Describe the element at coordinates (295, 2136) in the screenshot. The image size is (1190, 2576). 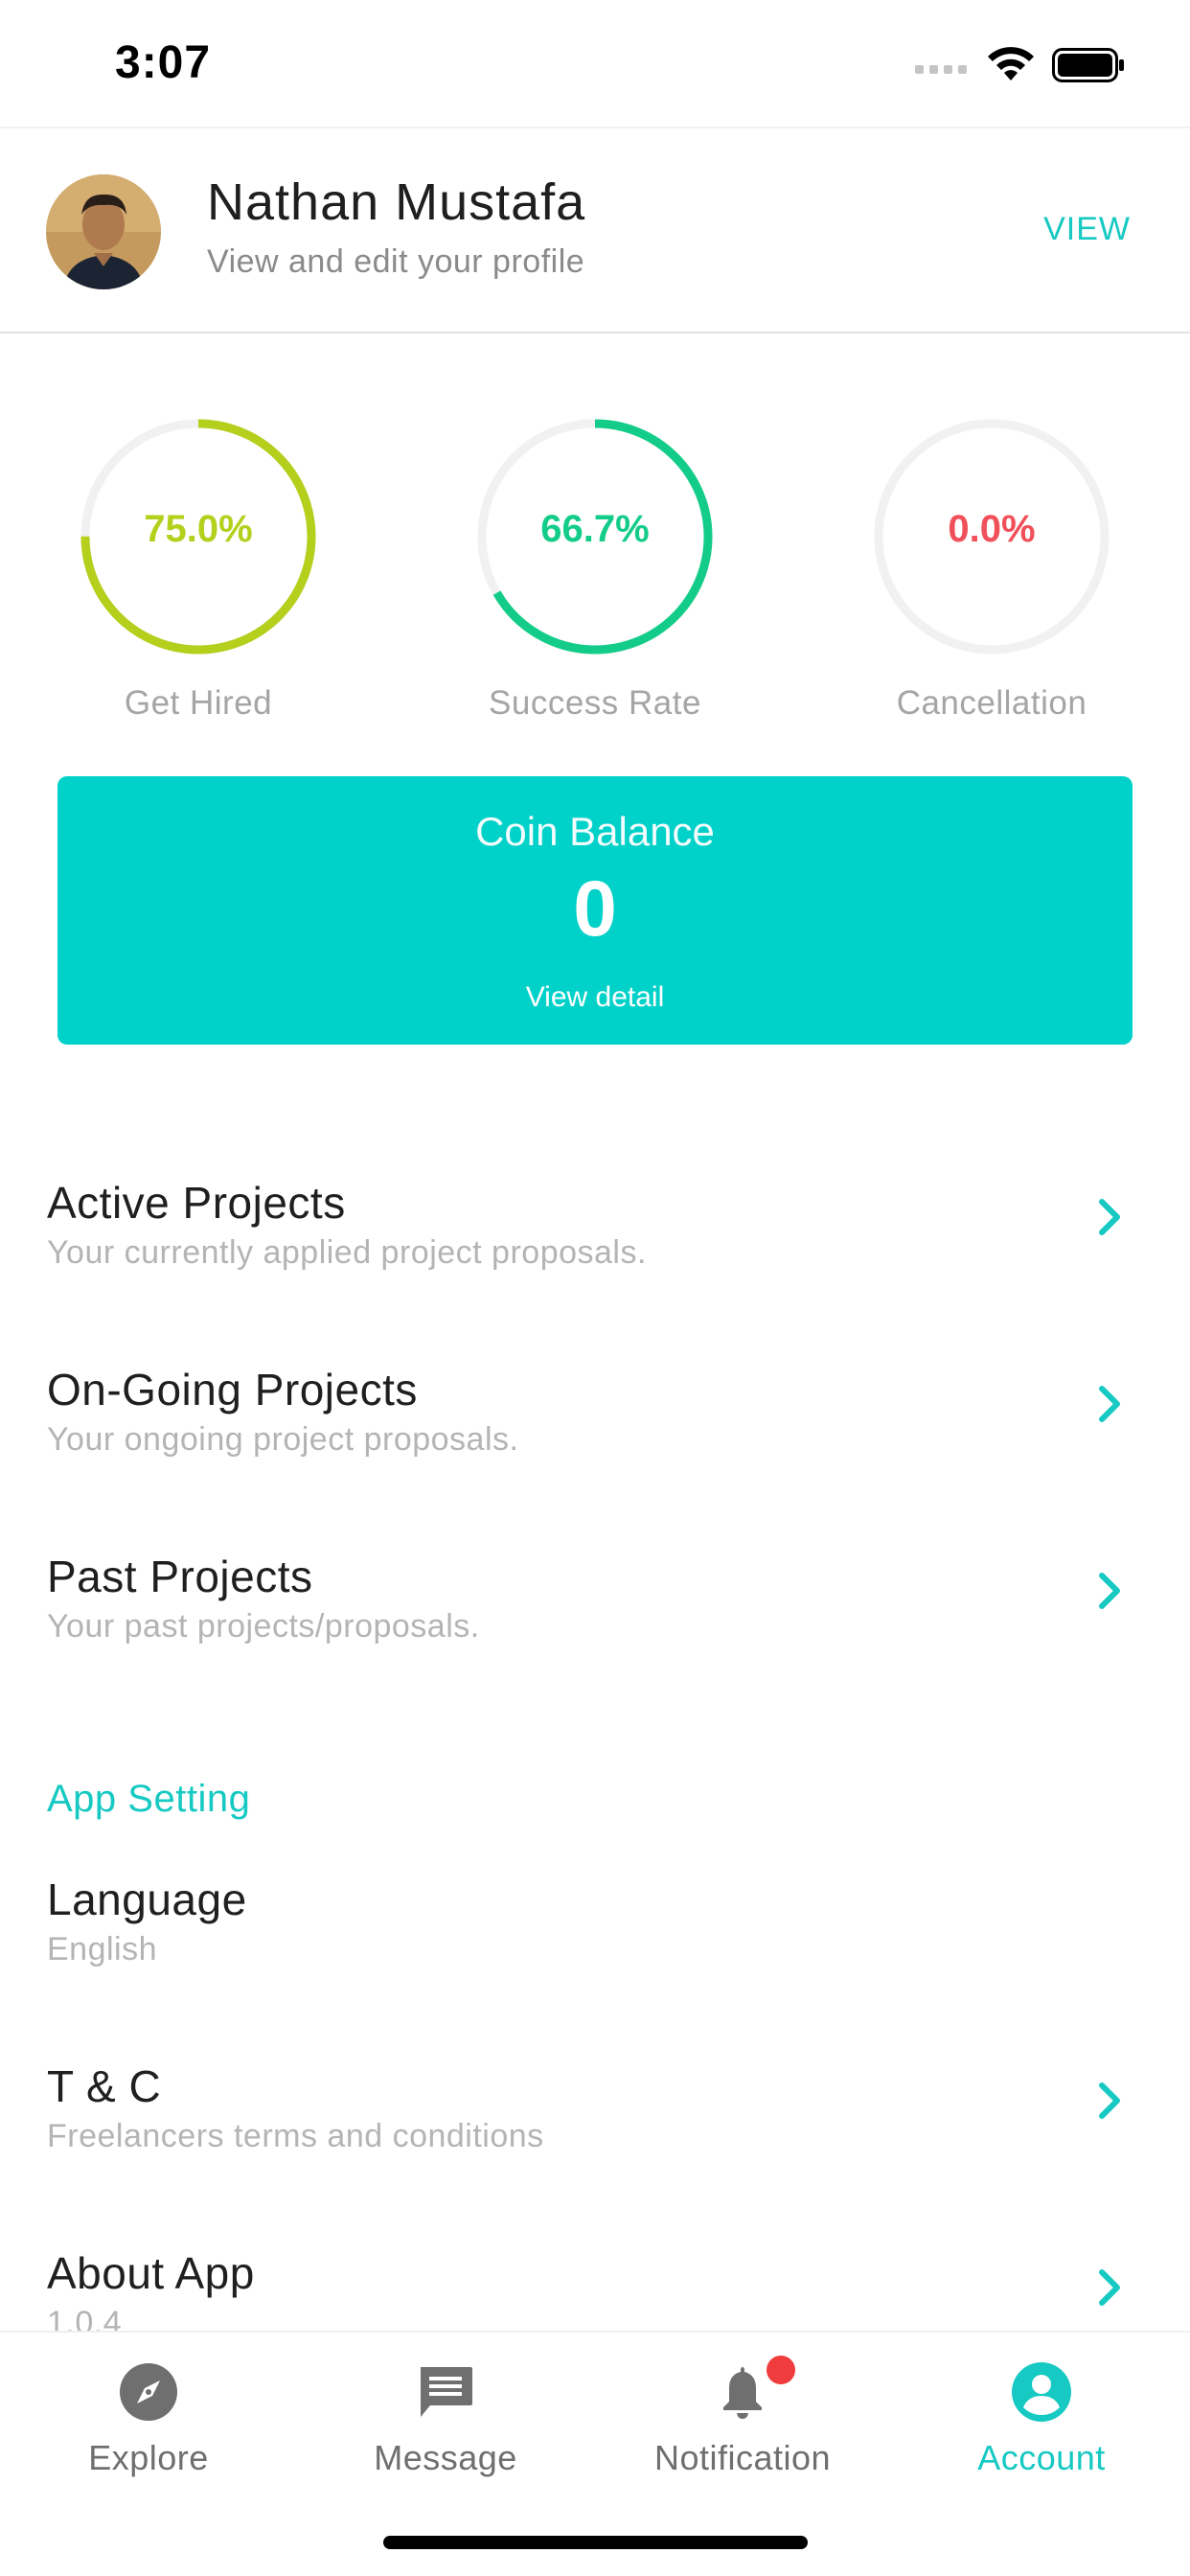
I see `menu-item-subtitle: Freelancers terms and conditions` at that location.